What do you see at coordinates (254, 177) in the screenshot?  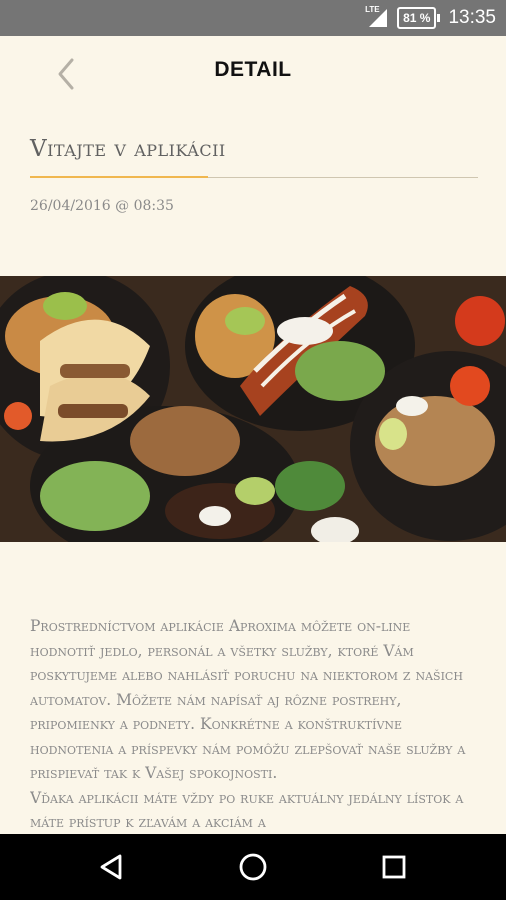 I see `heading-divider` at bounding box center [254, 177].